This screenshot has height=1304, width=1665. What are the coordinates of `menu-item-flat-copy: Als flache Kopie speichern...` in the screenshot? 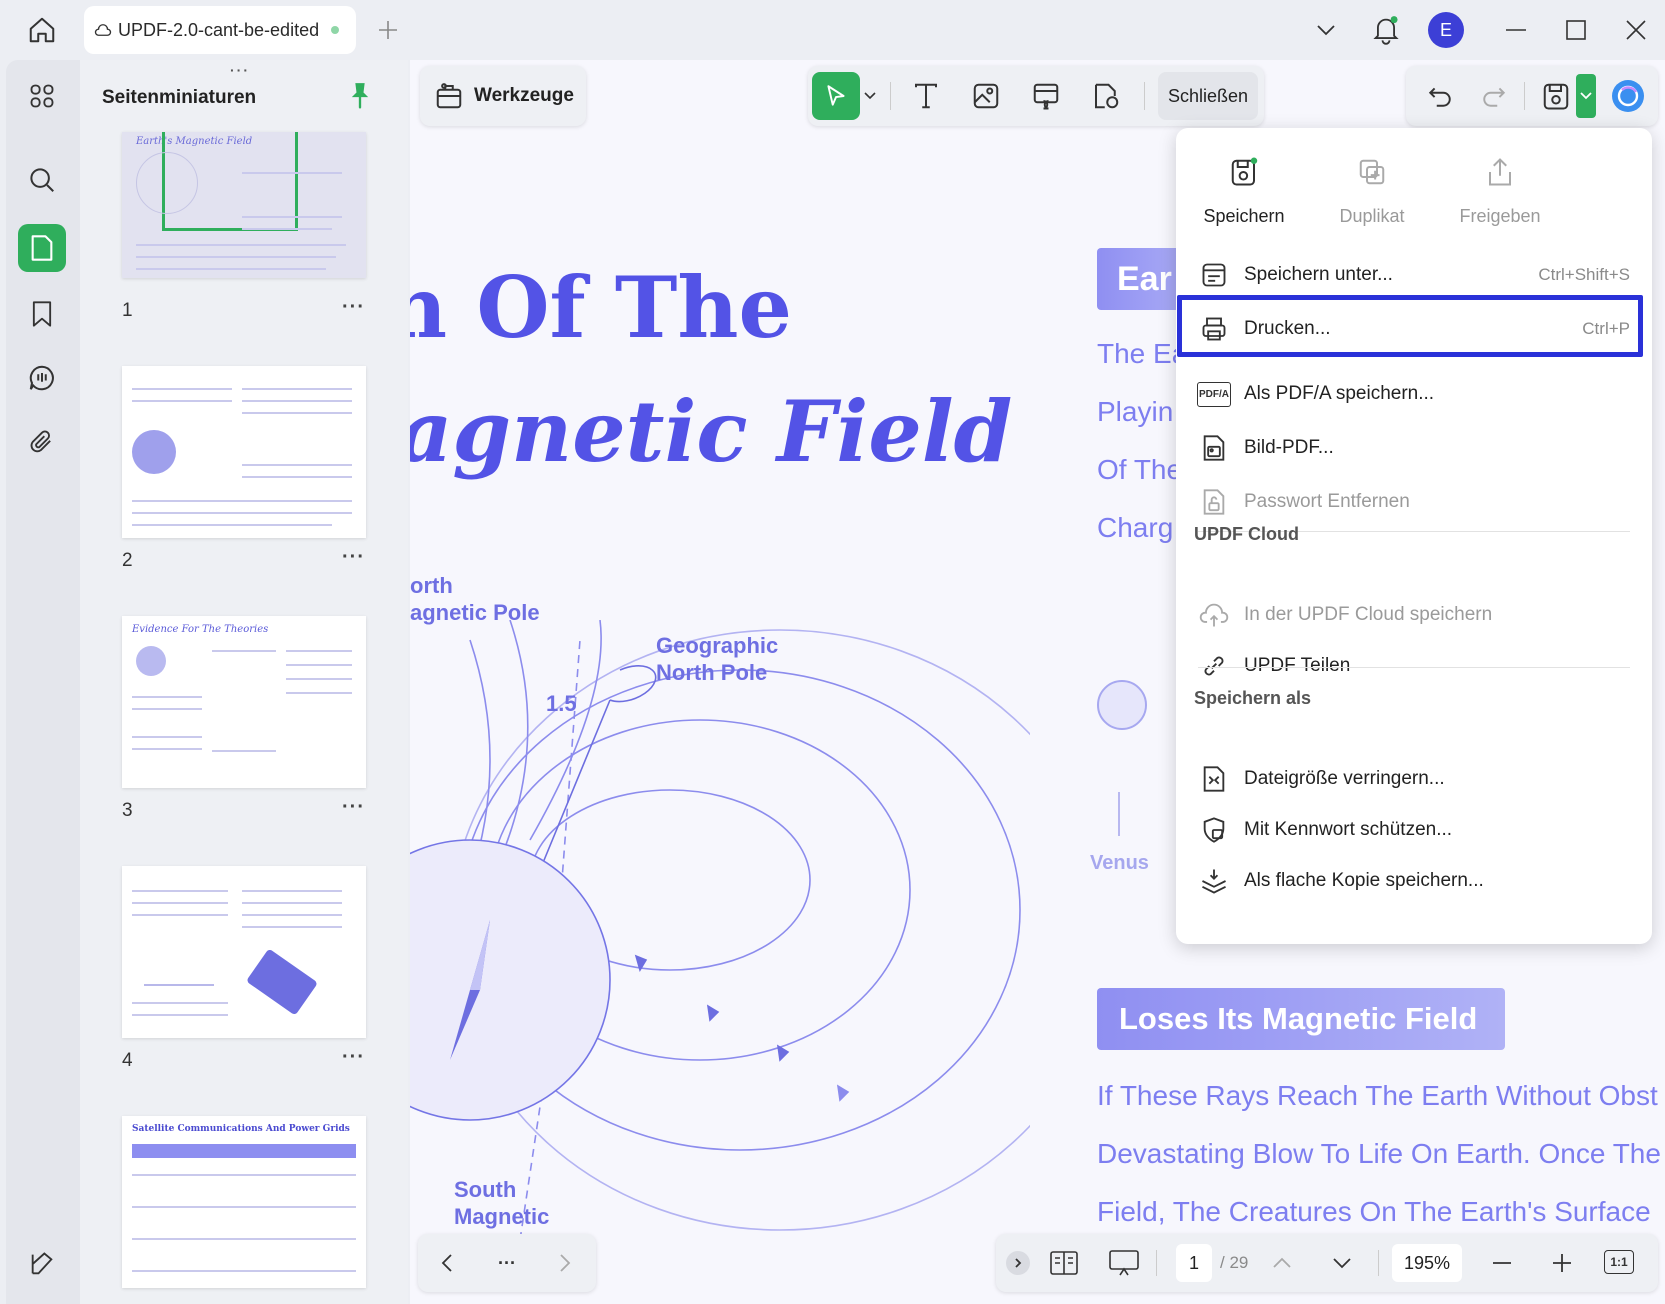 It's located at (1414, 881).